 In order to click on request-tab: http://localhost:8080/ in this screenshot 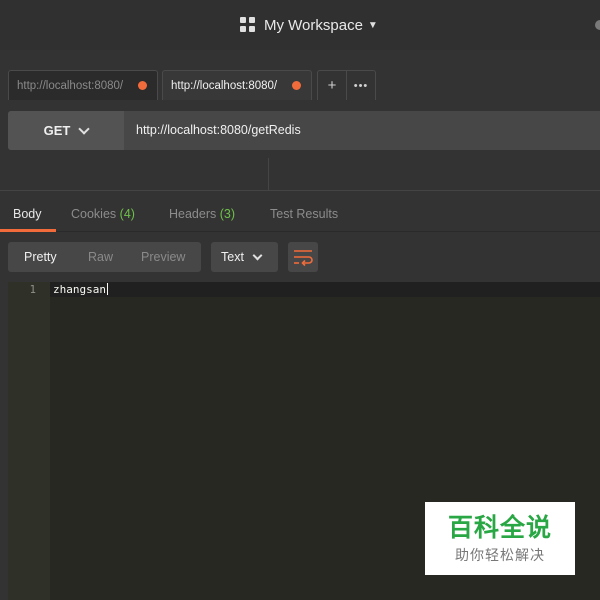, I will do `click(83, 85)`.